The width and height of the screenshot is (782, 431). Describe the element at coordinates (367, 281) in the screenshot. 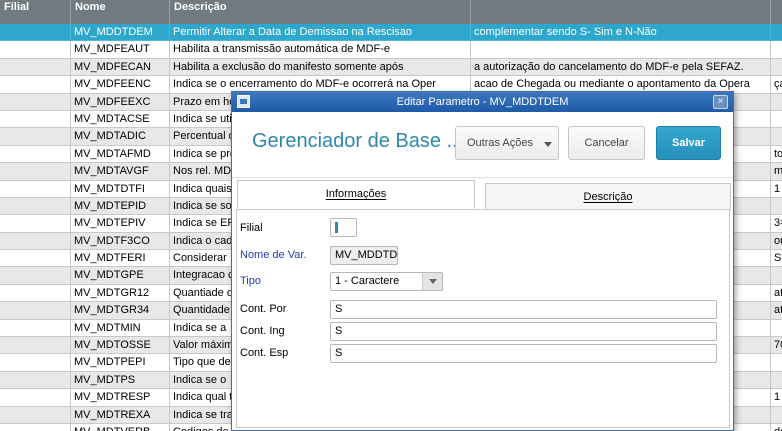

I see `tipo-value: 1 - Caractere` at that location.